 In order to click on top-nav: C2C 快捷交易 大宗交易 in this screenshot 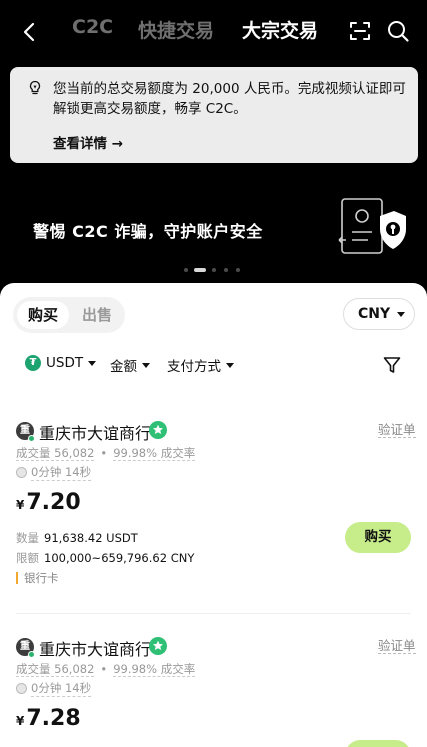, I will do `click(213, 32)`.